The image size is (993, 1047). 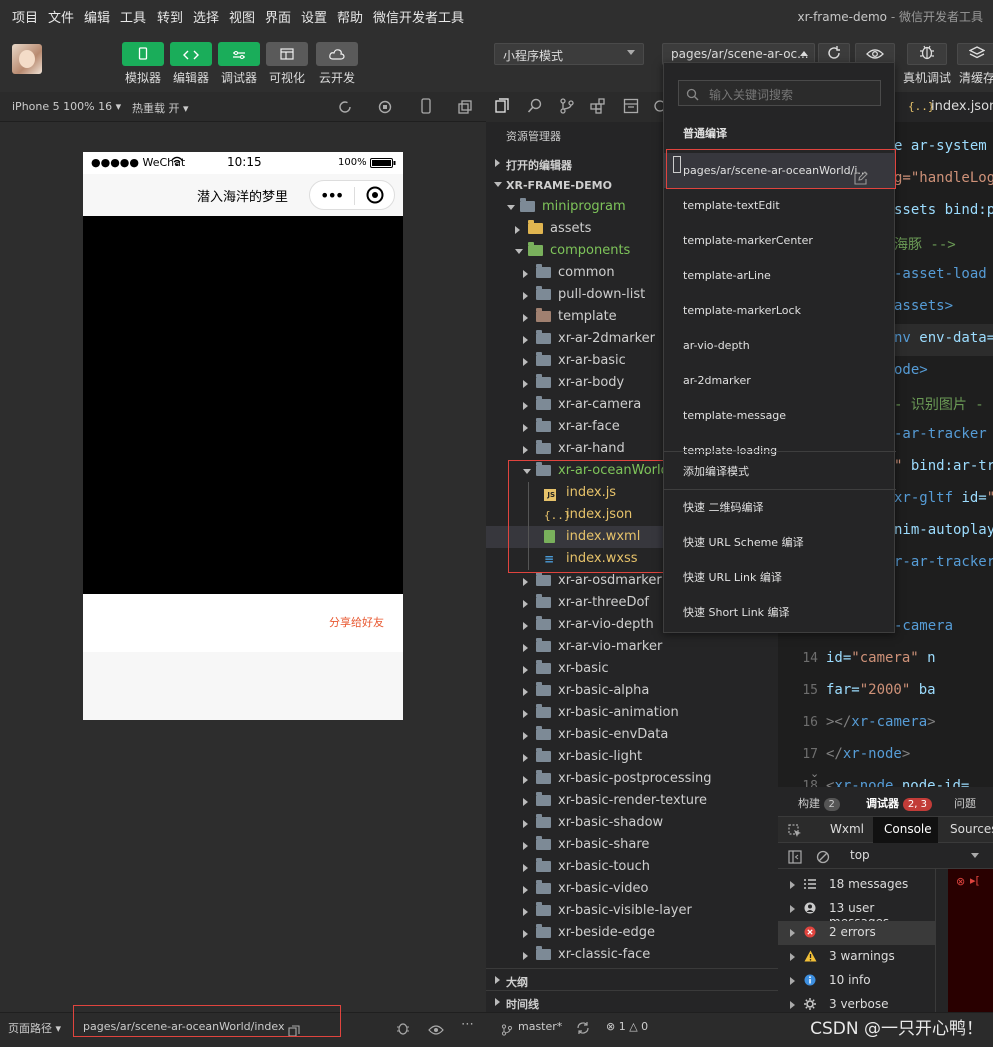 What do you see at coordinates (543, 755) in the screenshot?
I see `folder-icon` at bounding box center [543, 755].